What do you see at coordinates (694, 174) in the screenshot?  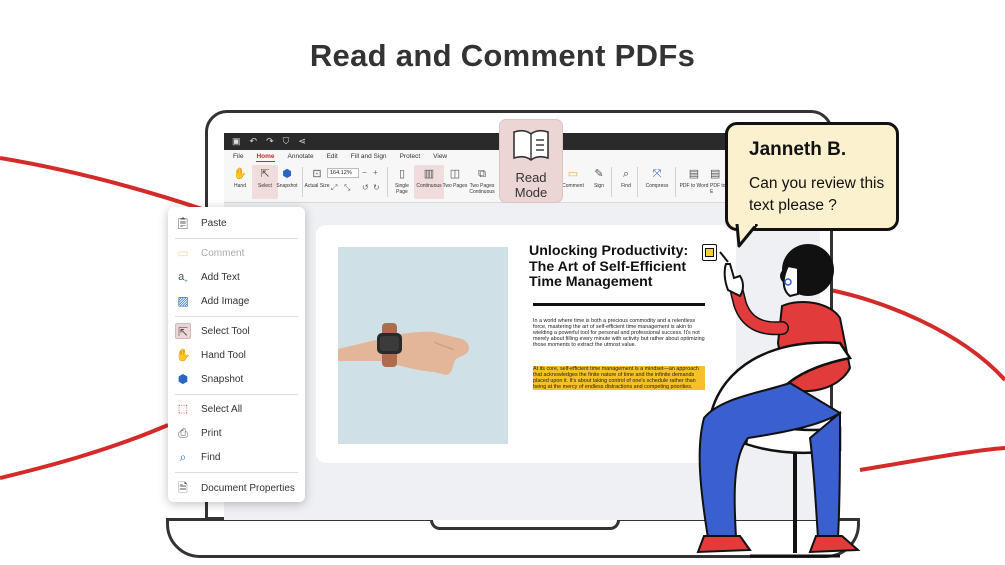 I see `pdf-to-word-icon: ▤` at bounding box center [694, 174].